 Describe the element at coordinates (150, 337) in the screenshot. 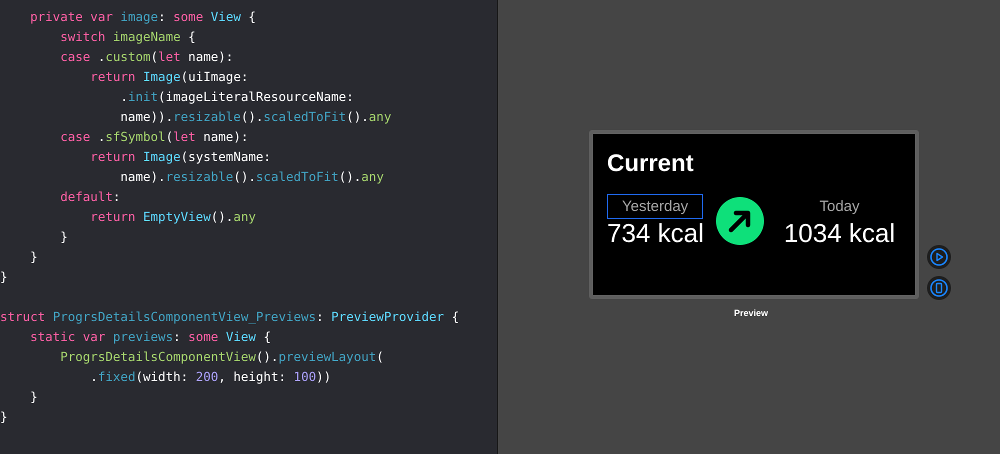

I see `code-line: static var previews: some View {` at that location.